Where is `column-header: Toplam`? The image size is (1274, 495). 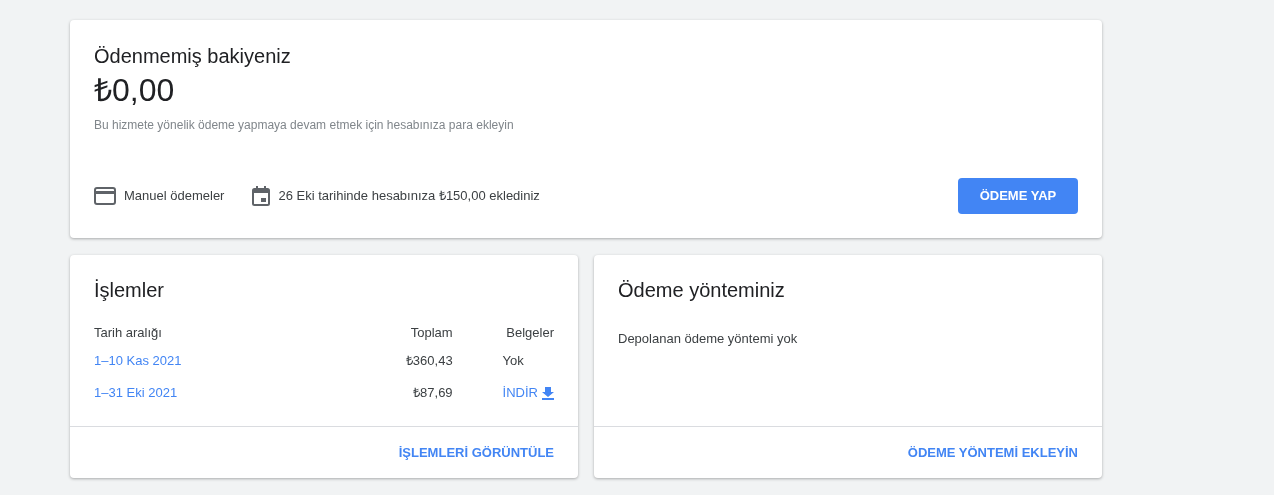 column-header: Toplam is located at coordinates (431, 333).